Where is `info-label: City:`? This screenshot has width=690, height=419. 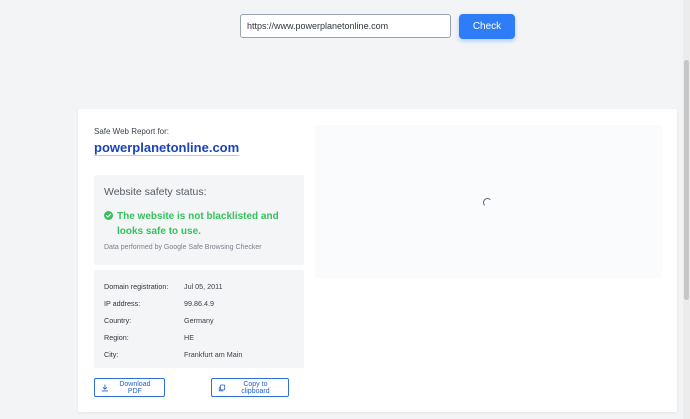 info-label: City: is located at coordinates (111, 354).